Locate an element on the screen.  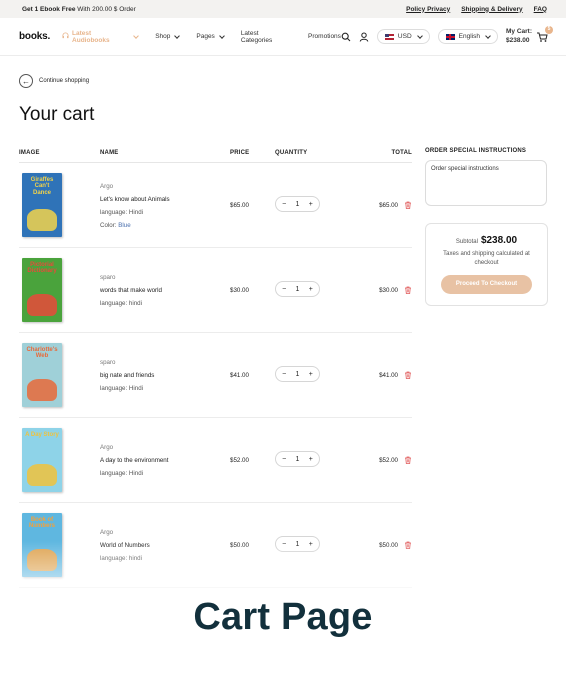
language-selector: English is located at coordinates (467, 36).